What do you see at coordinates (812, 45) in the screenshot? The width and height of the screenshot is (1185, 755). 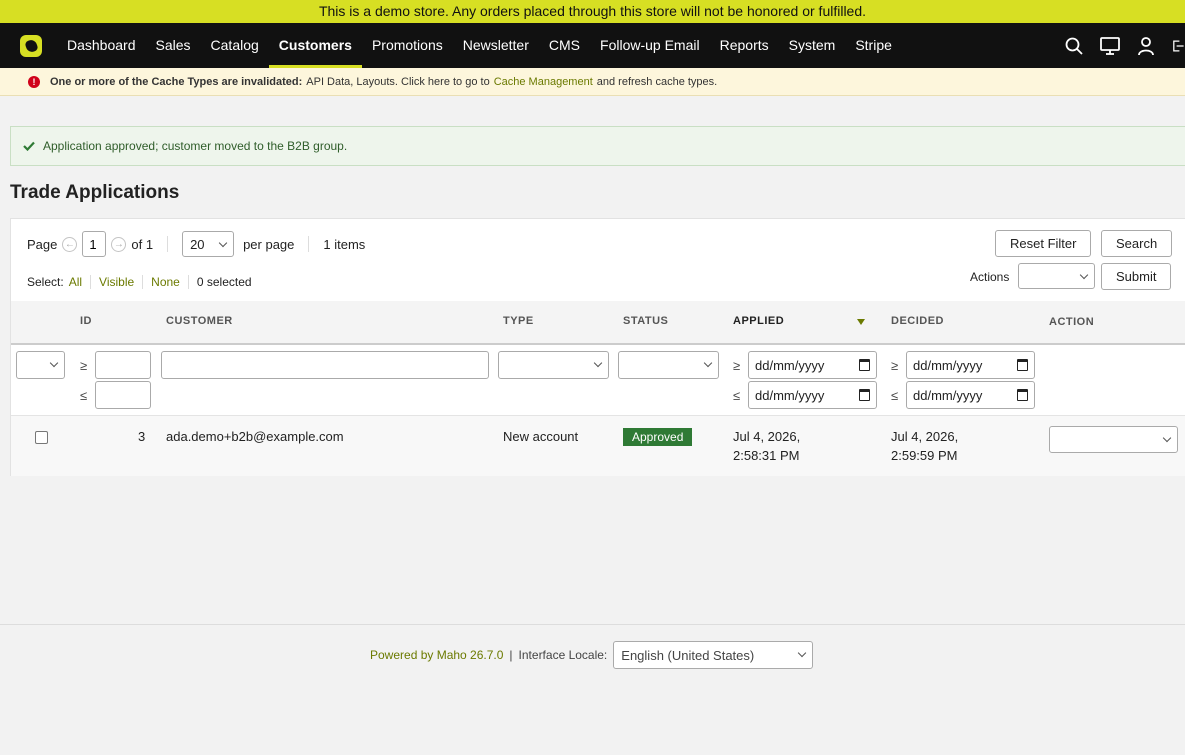 I see `nav-system: System` at bounding box center [812, 45].